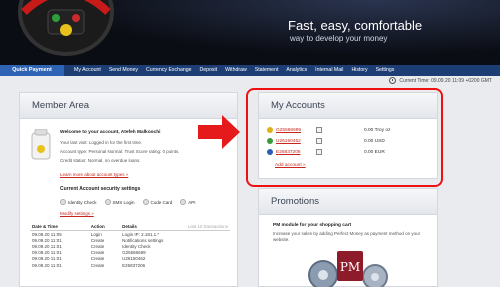  I want to click on security-api: API, so click(188, 202).